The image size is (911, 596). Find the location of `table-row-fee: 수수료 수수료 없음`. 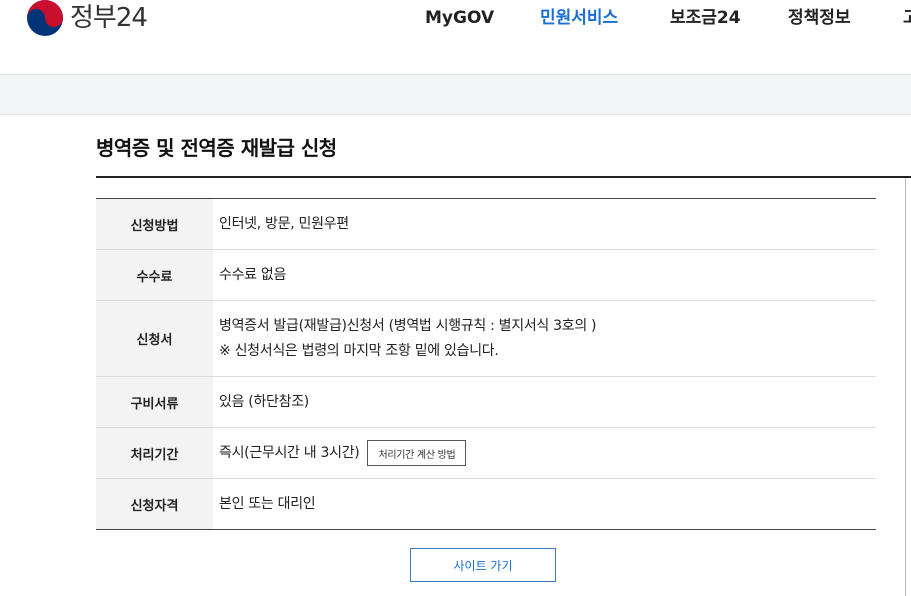

table-row-fee: 수수료 수수료 없음 is located at coordinates (486, 275).